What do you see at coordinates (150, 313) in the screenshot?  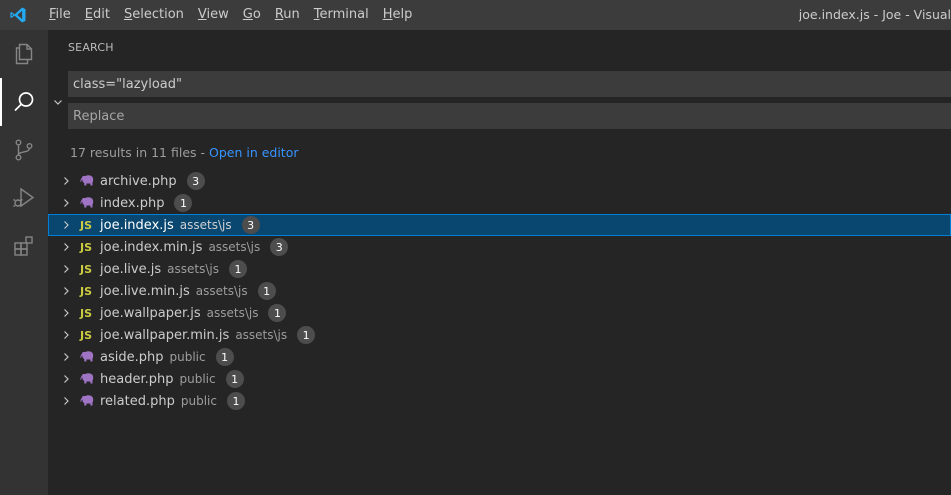 I see `result-file-name: joe.wallpaper.js` at bounding box center [150, 313].